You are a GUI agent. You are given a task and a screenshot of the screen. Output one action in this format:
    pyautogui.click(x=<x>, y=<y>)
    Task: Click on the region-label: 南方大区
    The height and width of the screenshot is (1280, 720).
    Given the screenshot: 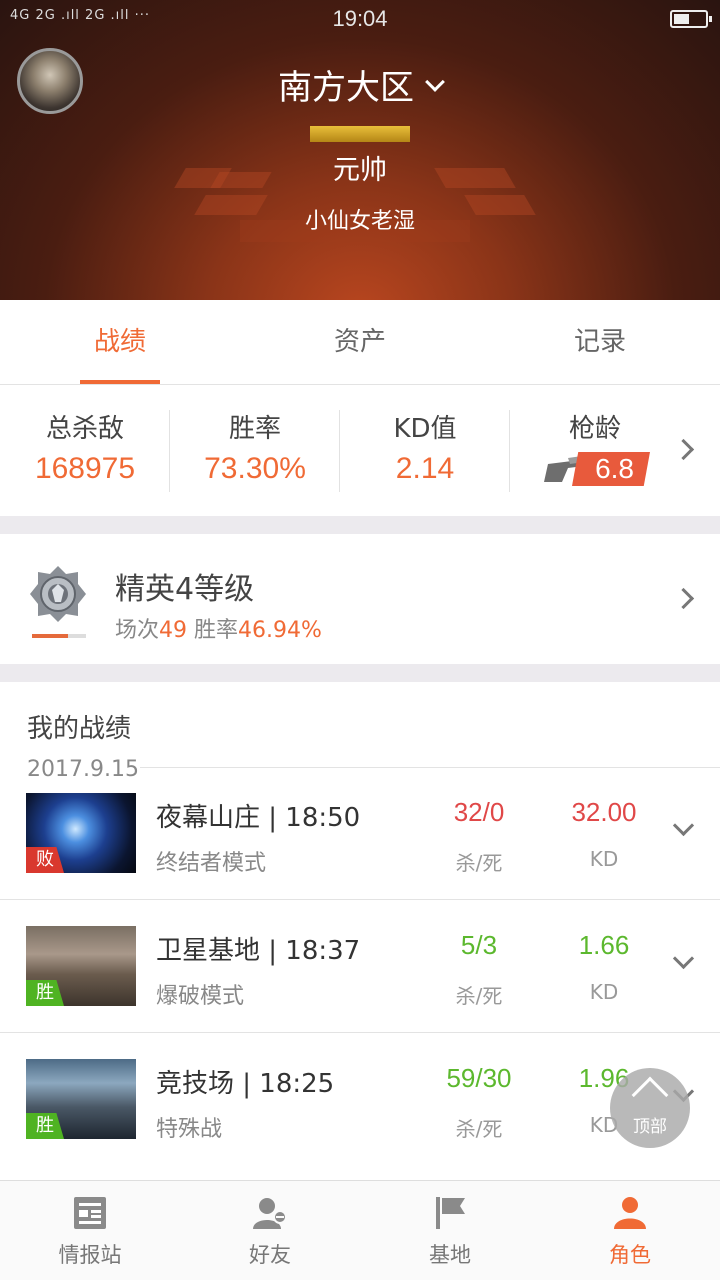 What is the action you would take?
    pyautogui.click(x=346, y=88)
    